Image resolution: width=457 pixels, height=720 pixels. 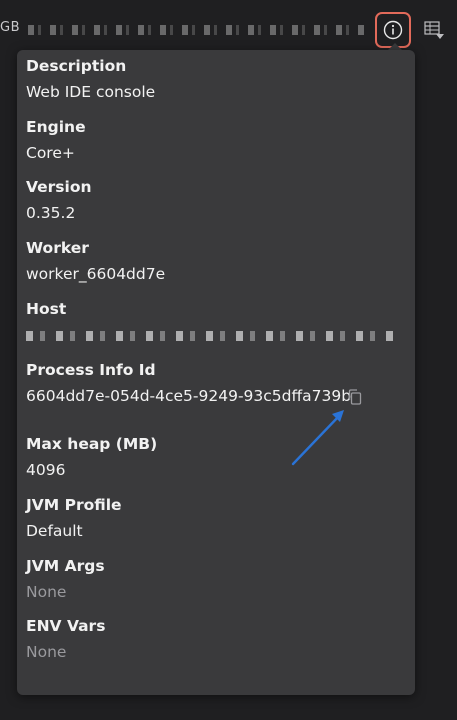 I want to click on field-host: Host, so click(x=212, y=320).